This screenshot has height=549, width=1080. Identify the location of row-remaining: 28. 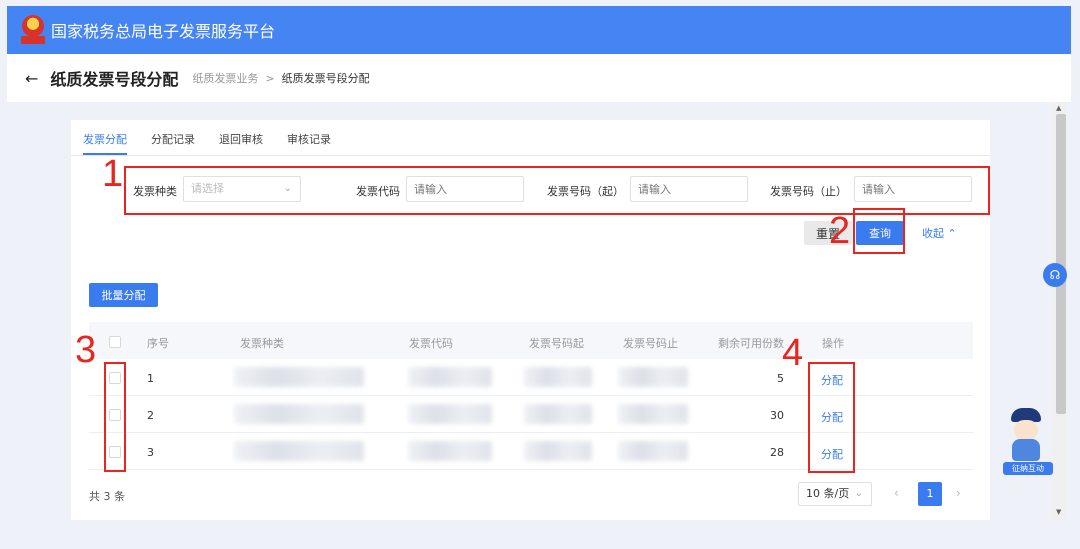
(777, 452).